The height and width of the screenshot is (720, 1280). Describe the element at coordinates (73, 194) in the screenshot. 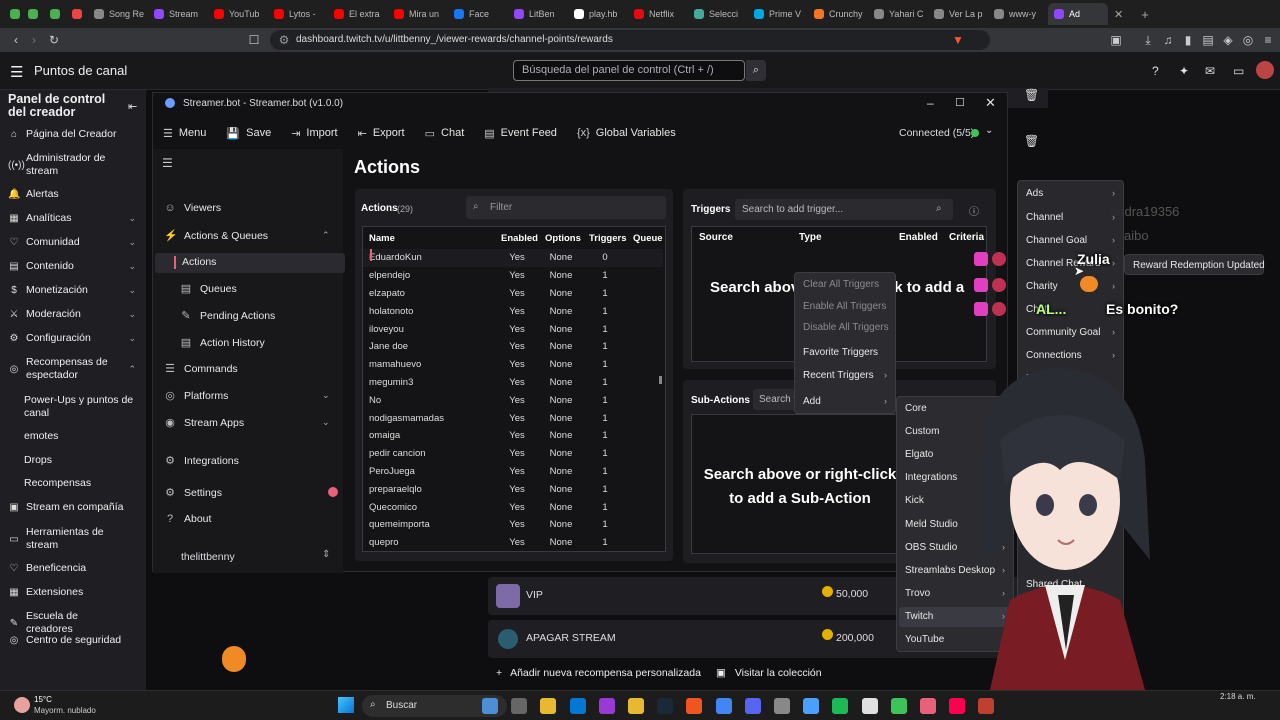

I see `sidebar-item: 🔔 Alertas` at that location.